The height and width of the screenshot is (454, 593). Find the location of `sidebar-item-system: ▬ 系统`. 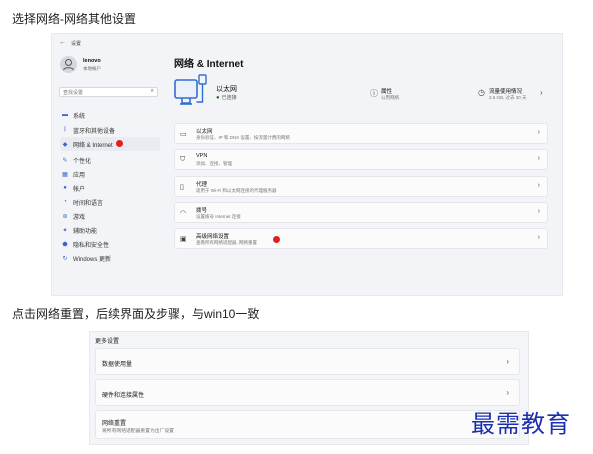

sidebar-item-system: ▬ 系统 is located at coordinates (110, 115).